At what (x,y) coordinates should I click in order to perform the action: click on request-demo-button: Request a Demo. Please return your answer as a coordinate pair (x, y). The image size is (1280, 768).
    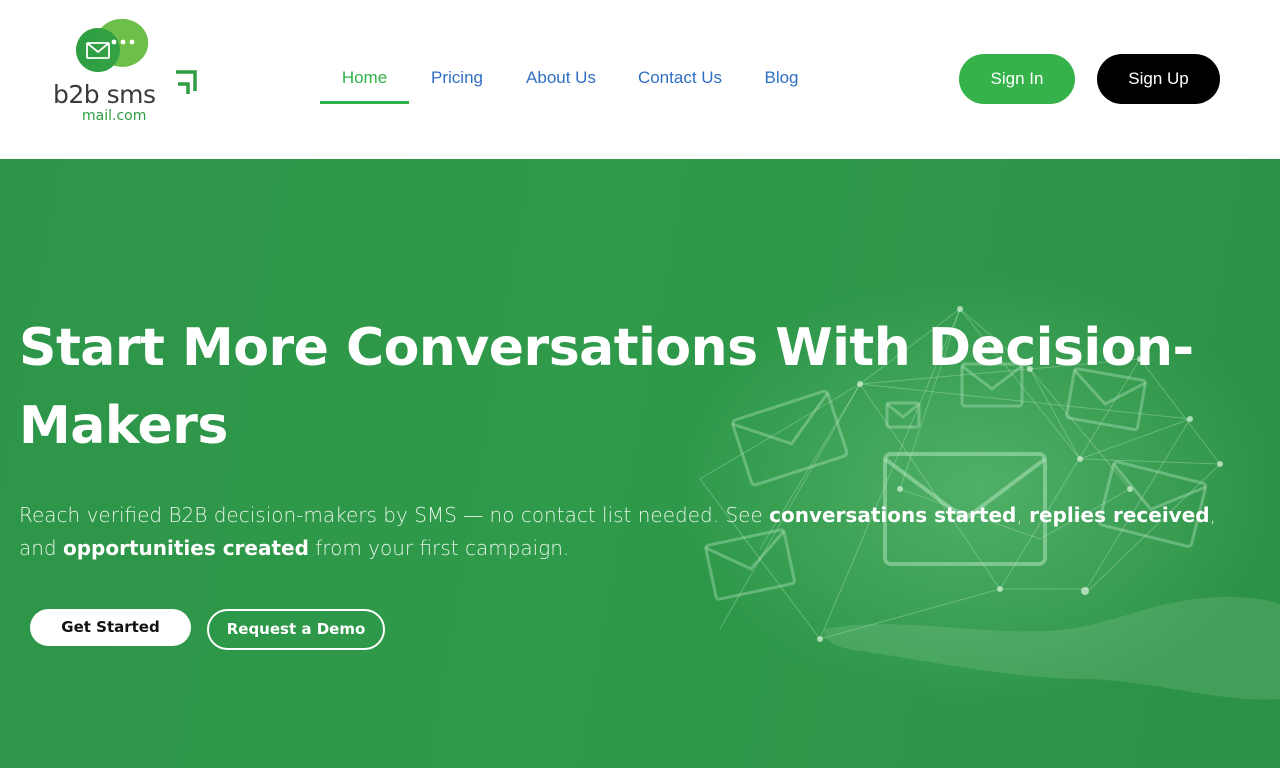
    Looking at the image, I should click on (296, 629).